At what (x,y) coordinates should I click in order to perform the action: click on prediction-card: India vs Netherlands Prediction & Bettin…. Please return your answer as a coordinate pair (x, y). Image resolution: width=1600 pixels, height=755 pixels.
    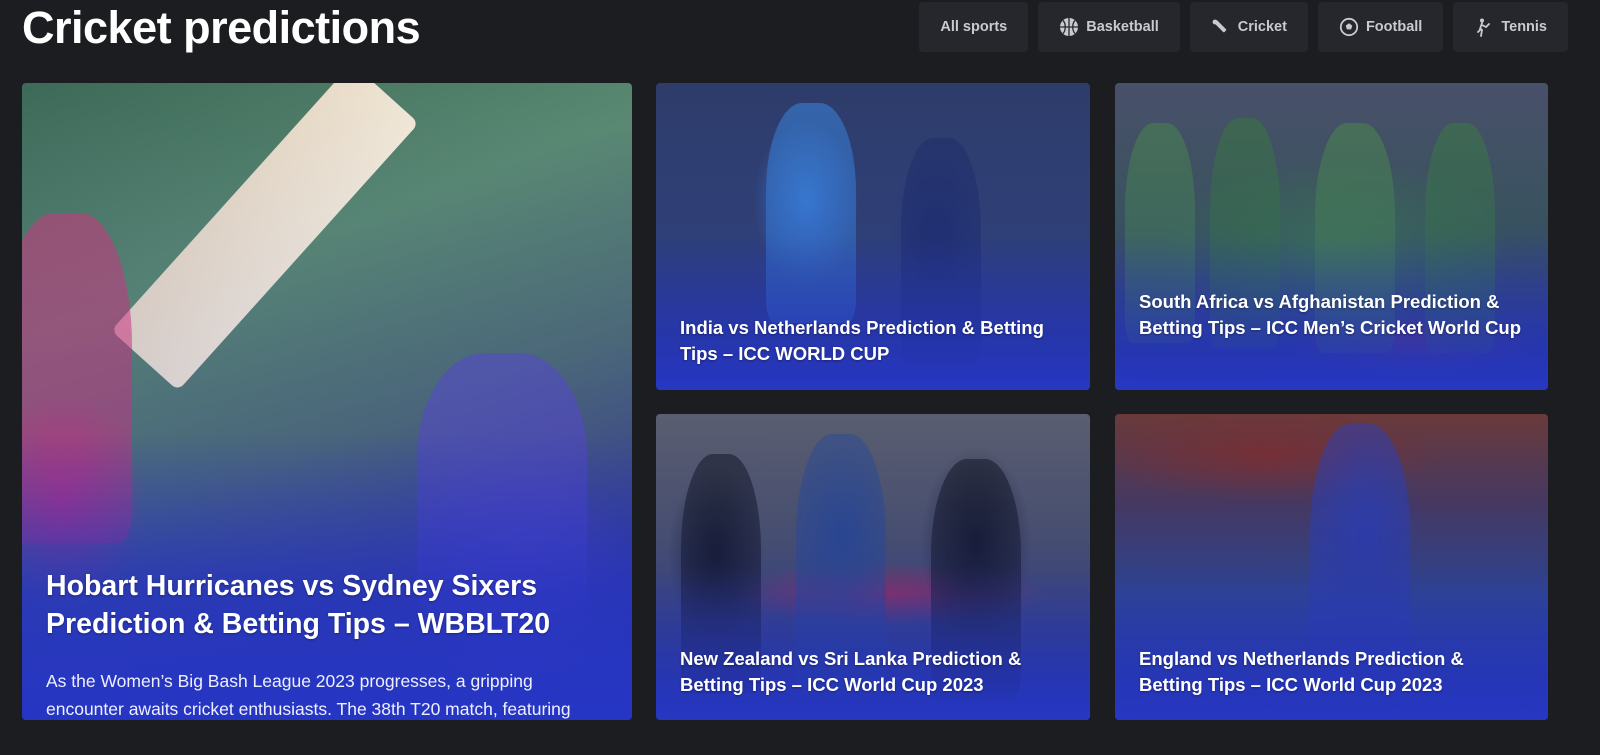
    Looking at the image, I should click on (873, 236).